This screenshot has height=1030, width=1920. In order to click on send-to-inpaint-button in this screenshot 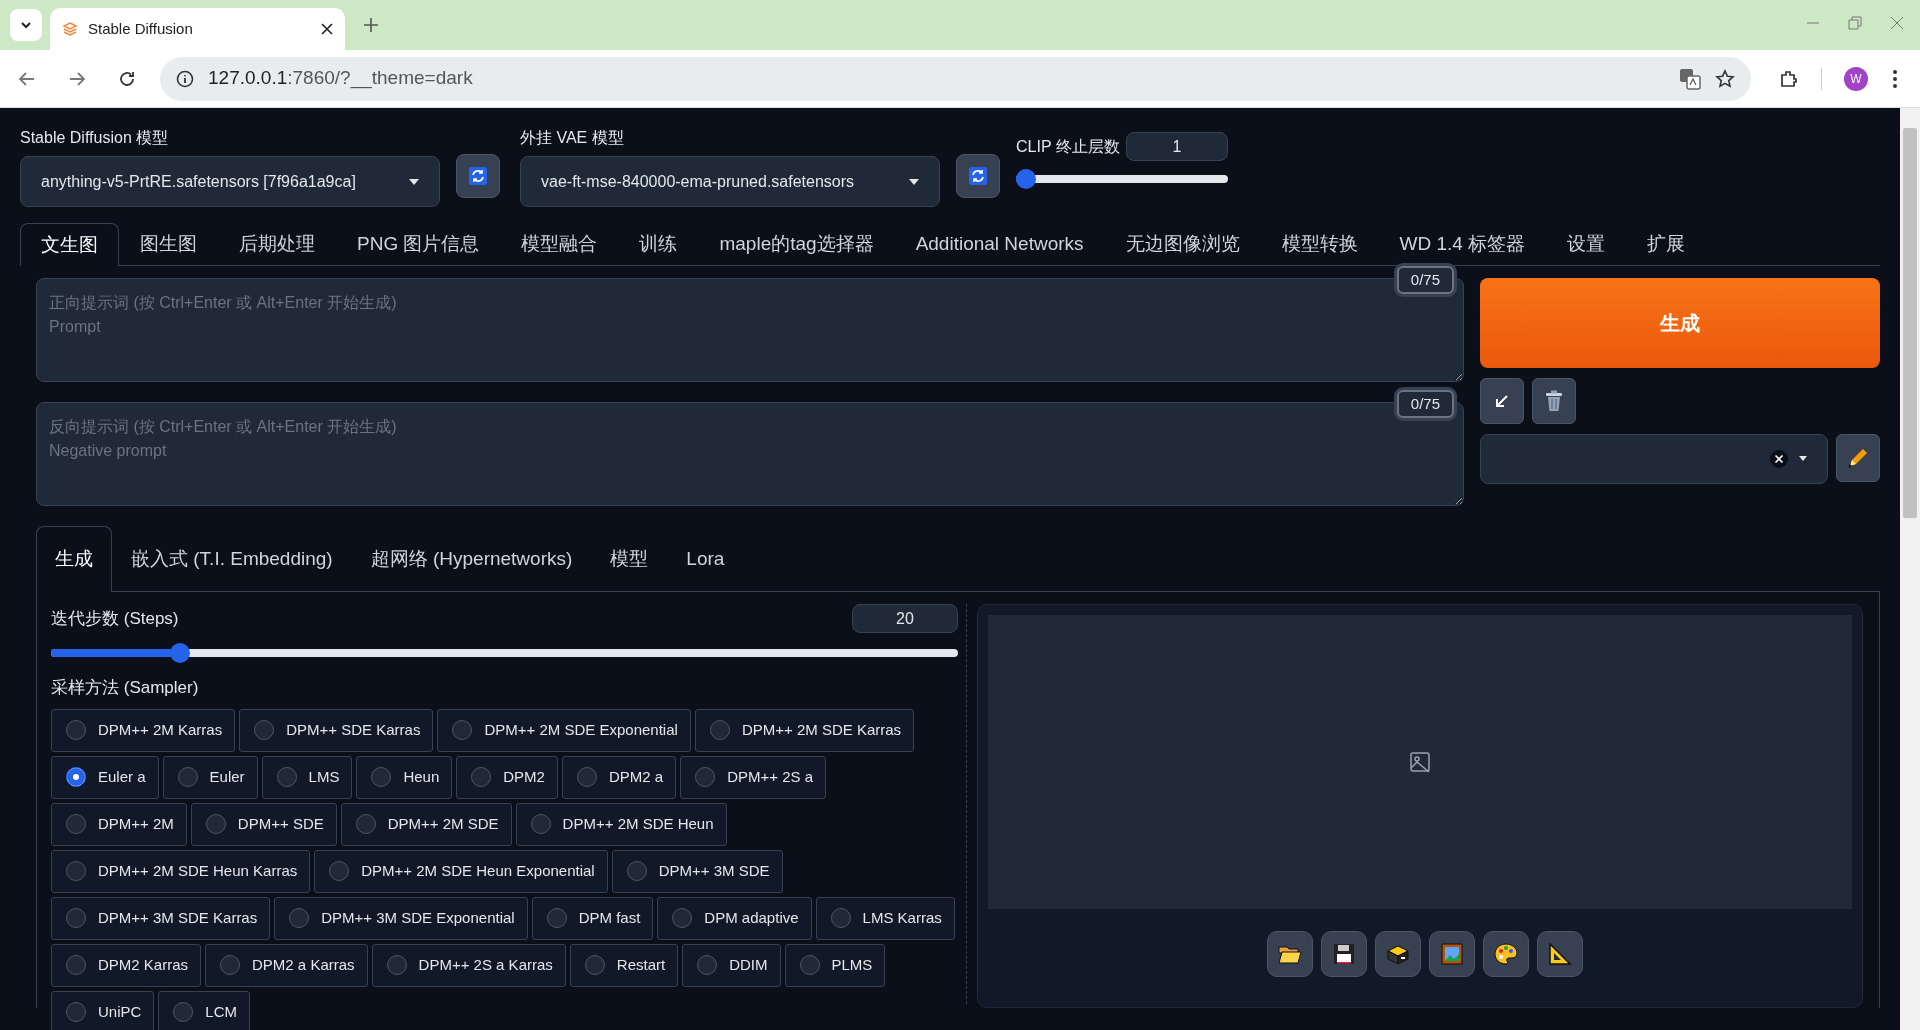, I will do `click(1506, 954)`.